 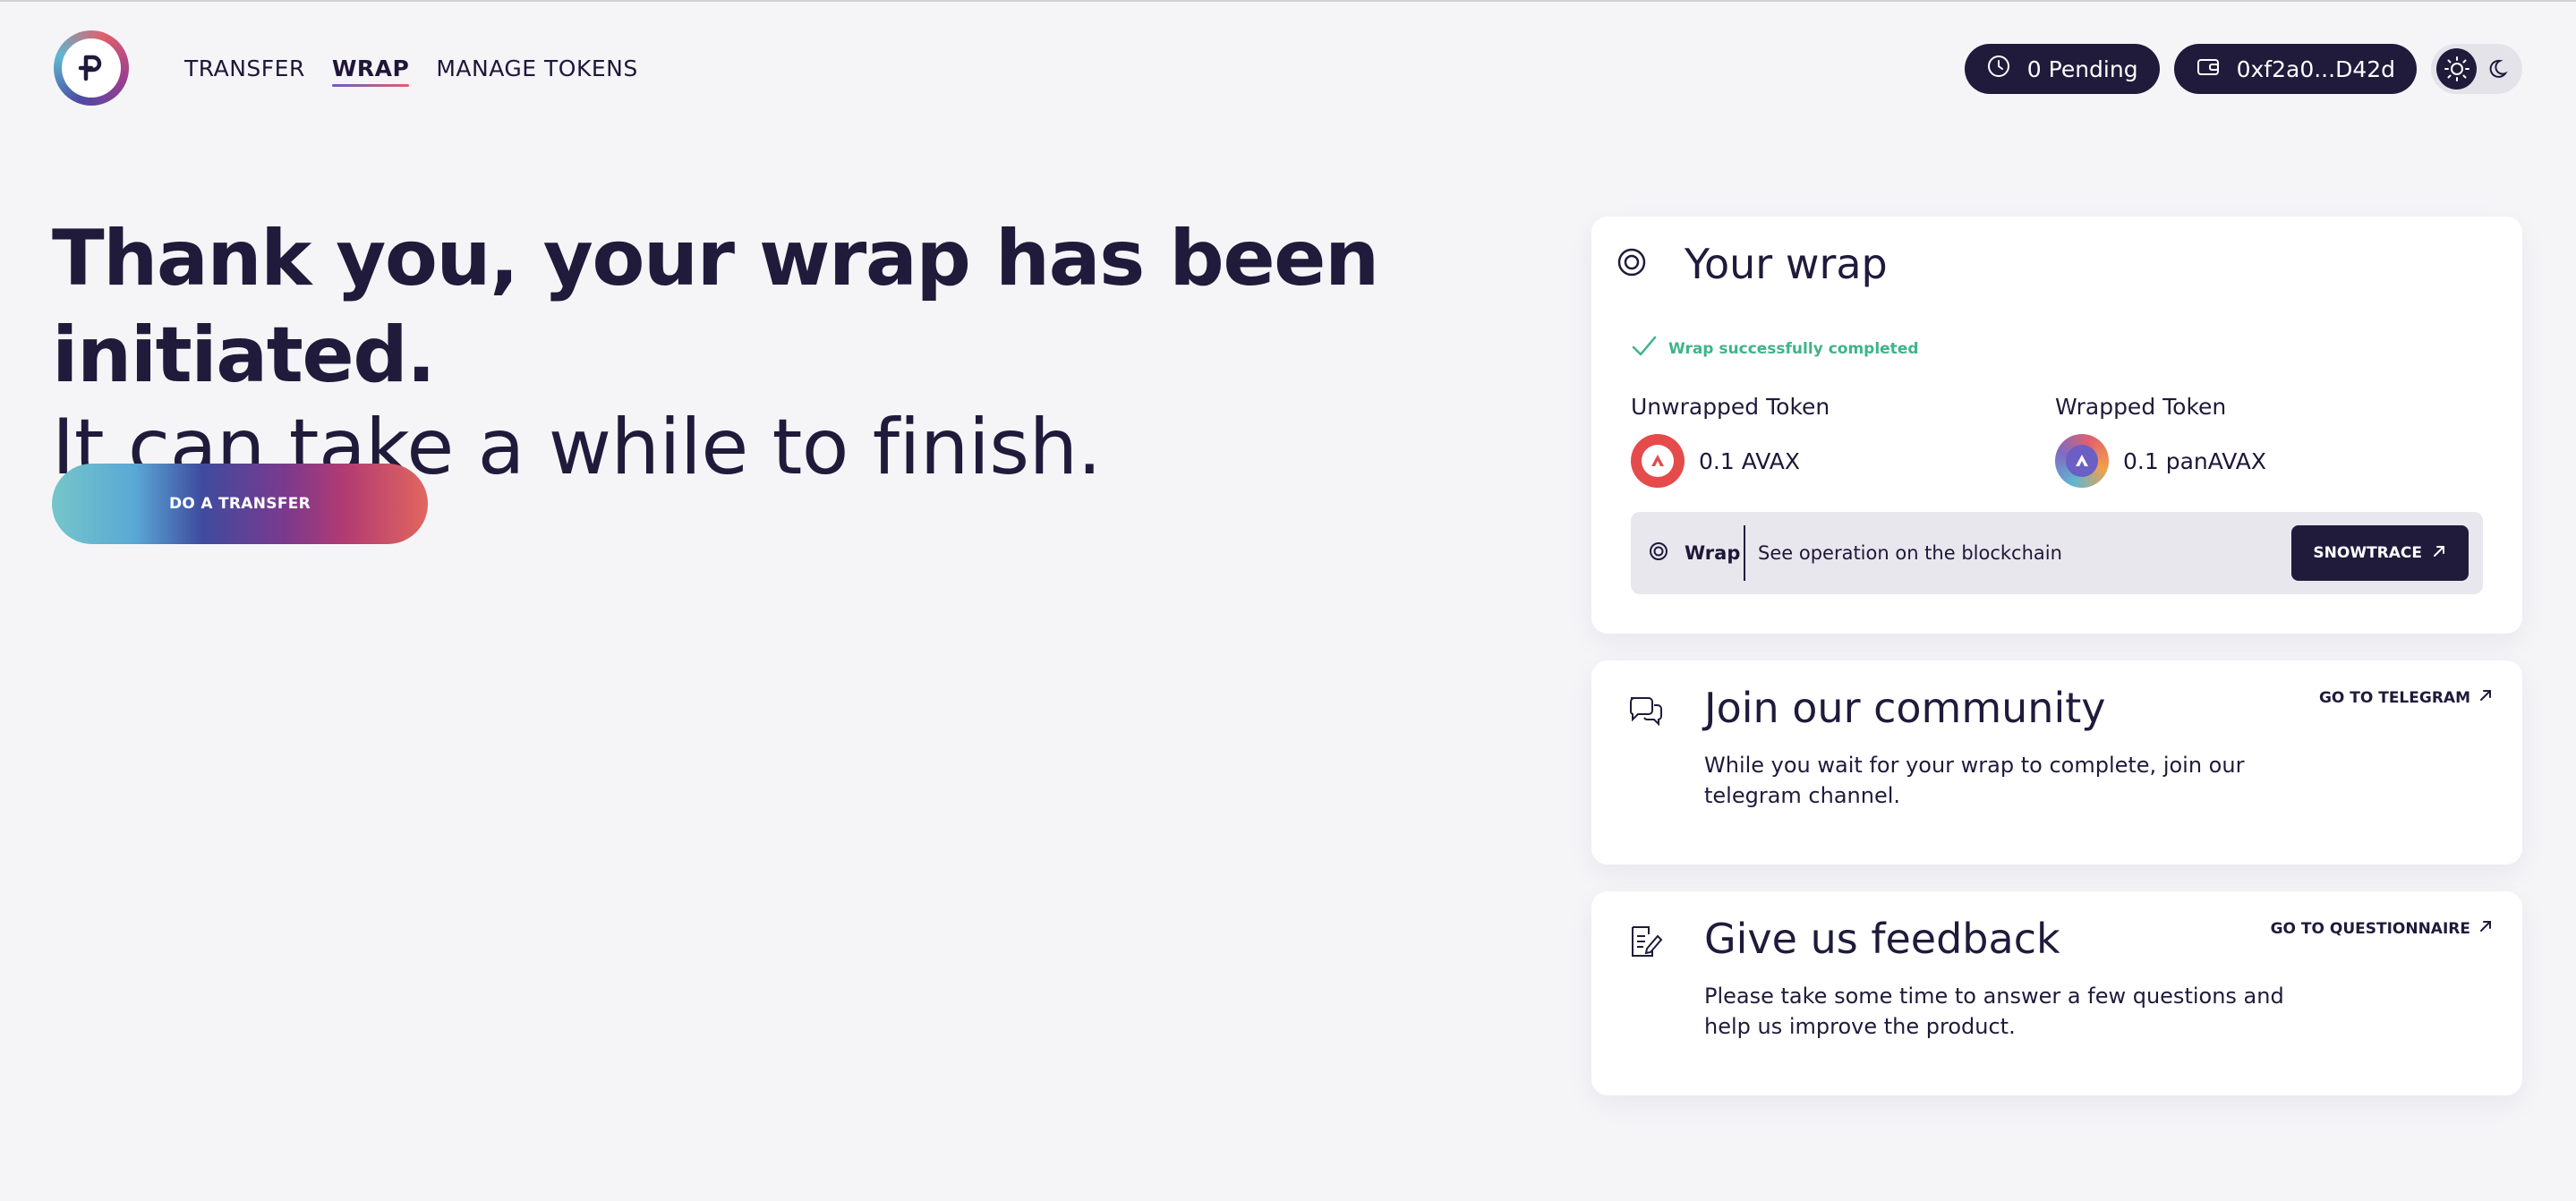 What do you see at coordinates (1749, 460) in the screenshot?
I see `unwrapped-token-value: 0.1 AVAX` at bounding box center [1749, 460].